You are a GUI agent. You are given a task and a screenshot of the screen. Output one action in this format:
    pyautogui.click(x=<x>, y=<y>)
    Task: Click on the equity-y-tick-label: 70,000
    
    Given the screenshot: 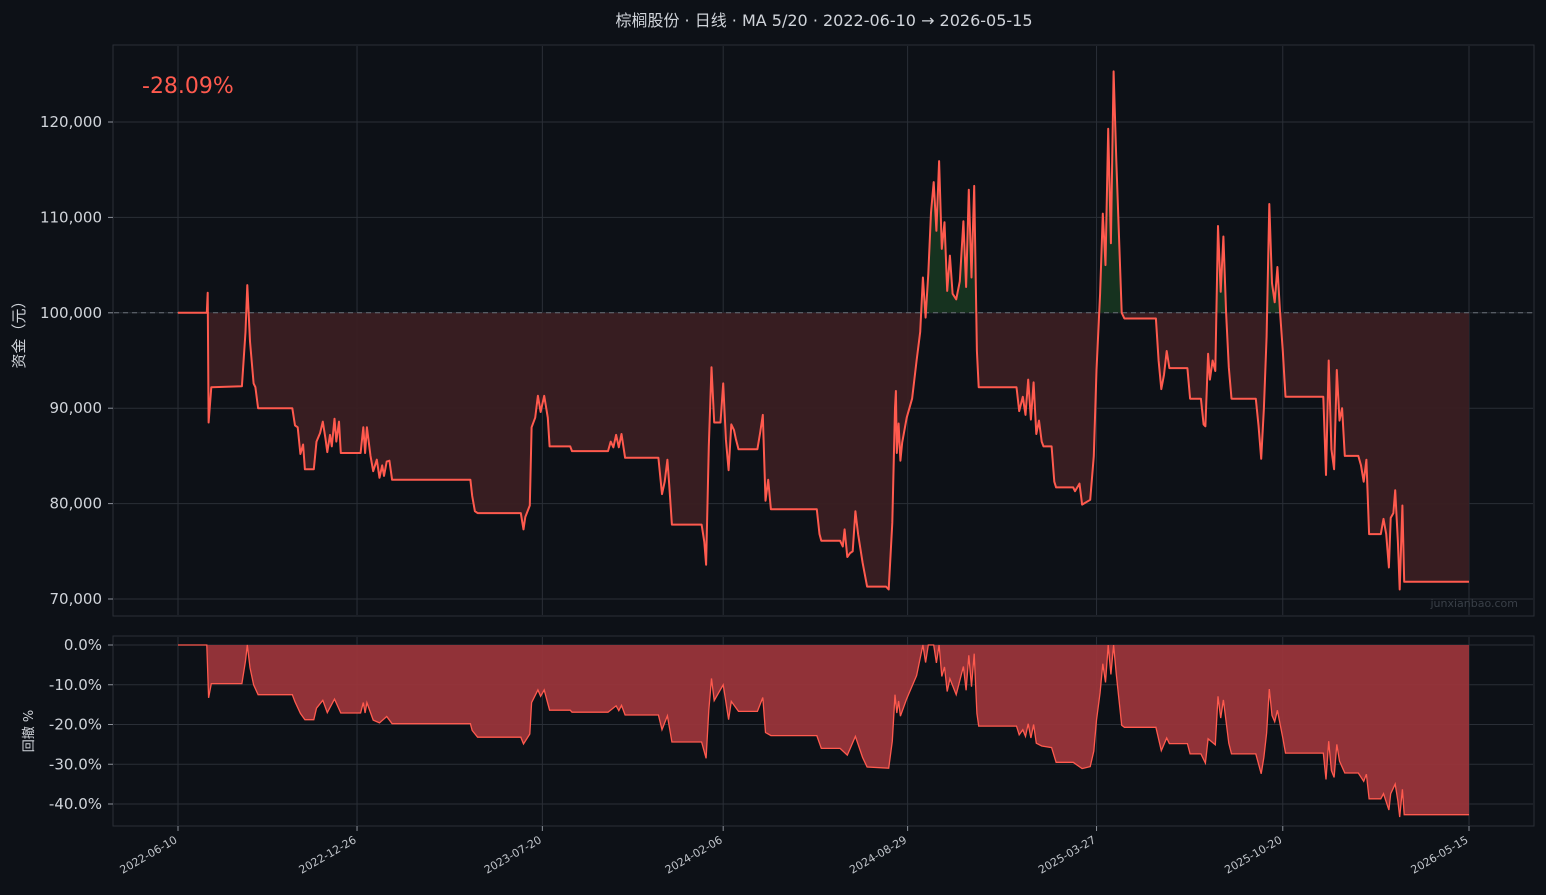 What is the action you would take?
    pyautogui.click(x=76, y=599)
    